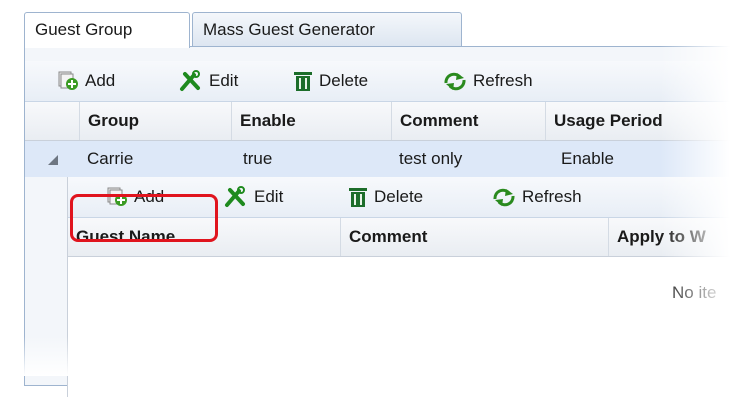 This screenshot has height=397, width=730. Describe the element at coordinates (289, 29) in the screenshot. I see `tab-label: Mass Guest Generator` at that location.